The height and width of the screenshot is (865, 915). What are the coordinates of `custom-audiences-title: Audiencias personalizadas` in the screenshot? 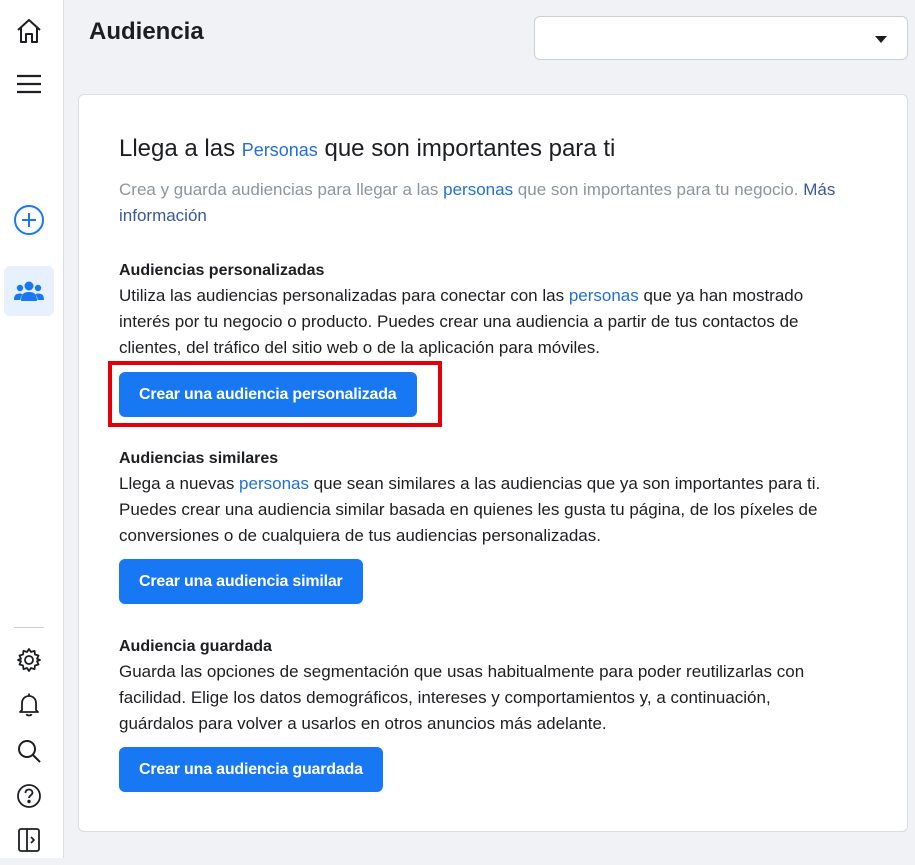 It's located at (222, 270).